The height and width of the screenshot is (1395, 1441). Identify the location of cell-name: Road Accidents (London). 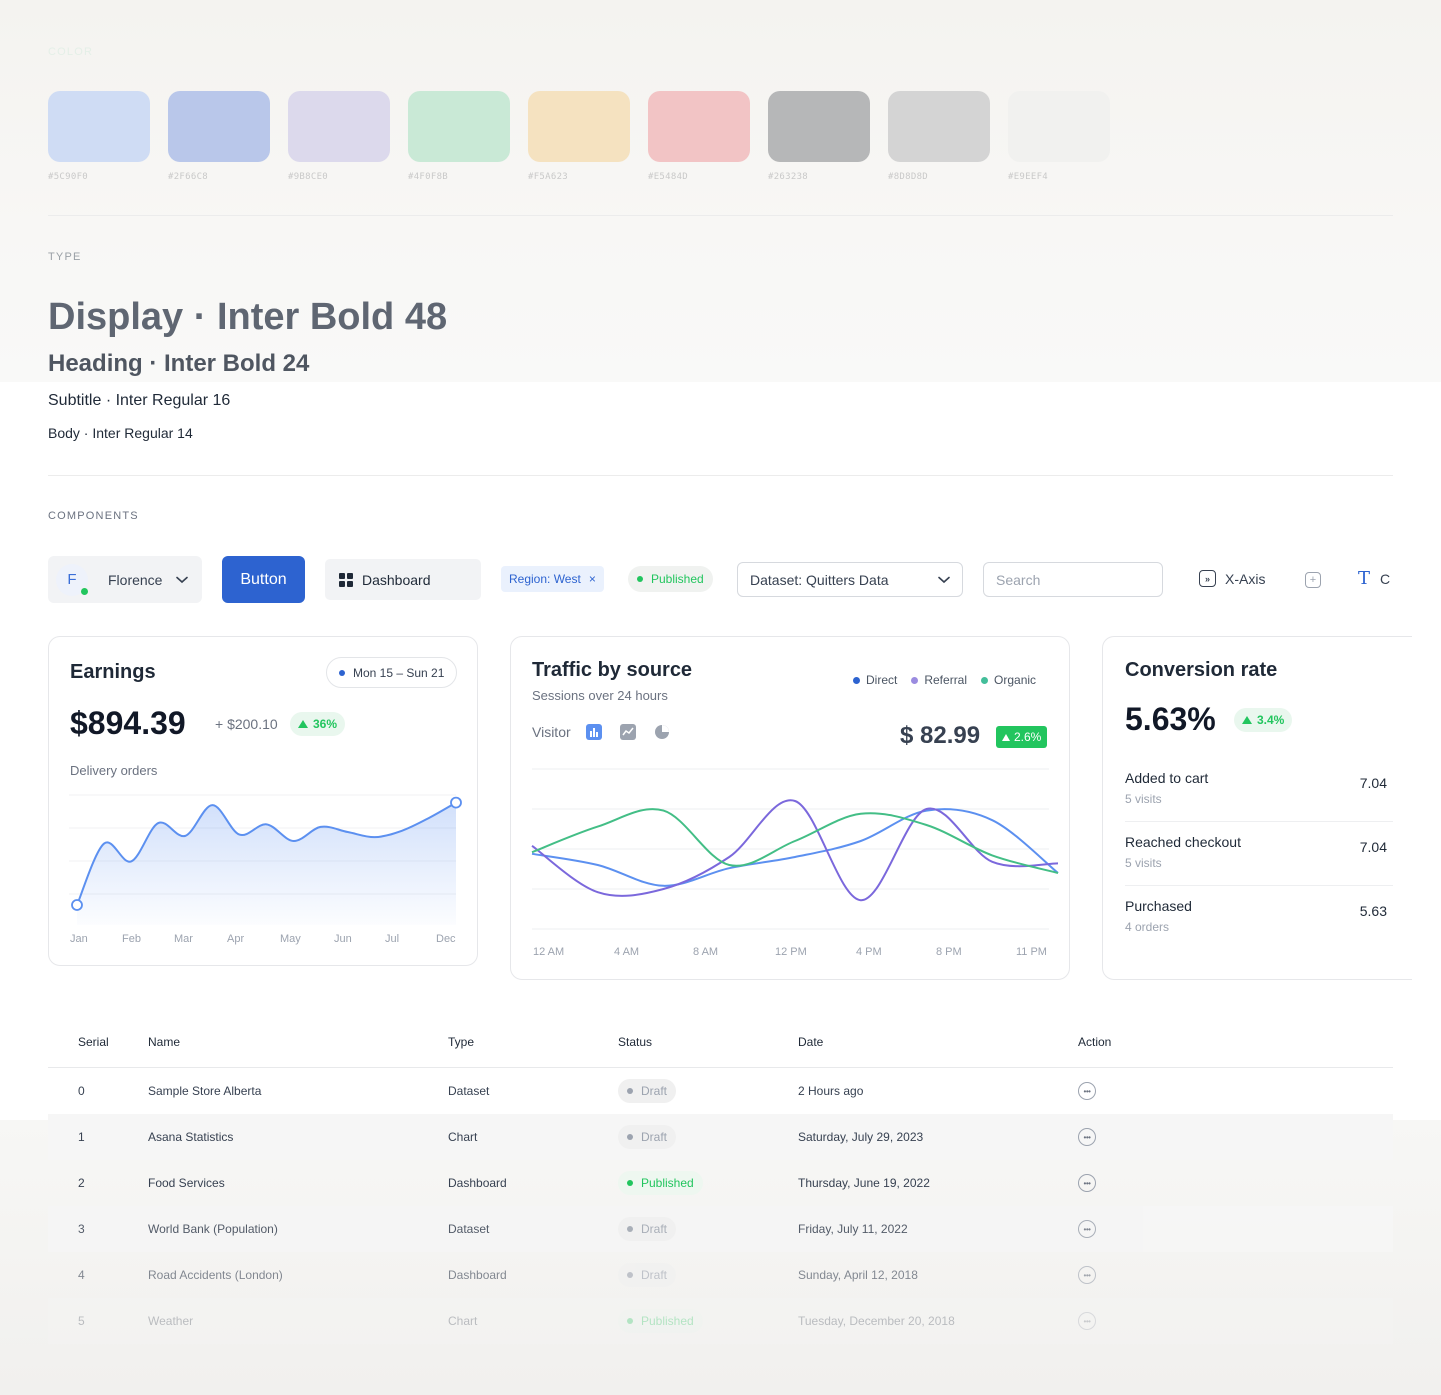
(215, 1275).